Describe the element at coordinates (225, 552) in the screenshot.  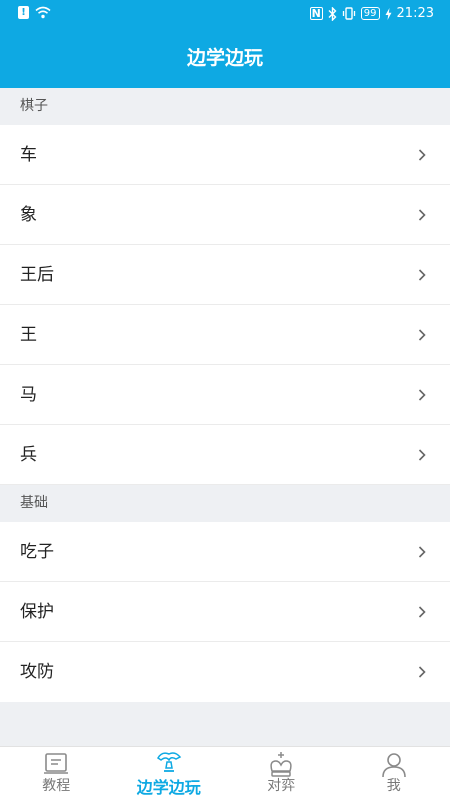
I see `list-item-capture: 吃子` at that location.